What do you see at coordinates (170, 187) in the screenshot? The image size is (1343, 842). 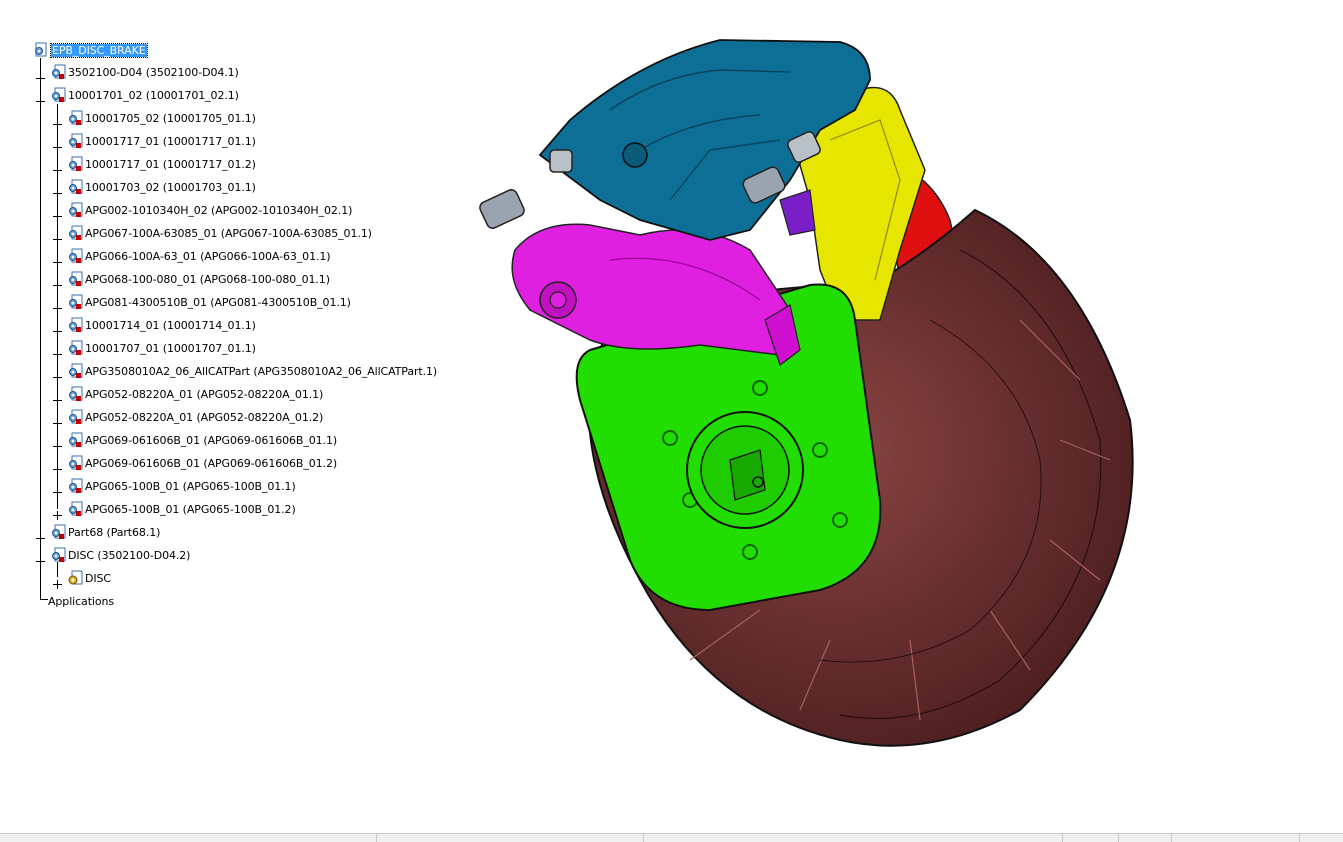 I see `tree-item-label: 10001703_02 (10001703_01.1)` at bounding box center [170, 187].